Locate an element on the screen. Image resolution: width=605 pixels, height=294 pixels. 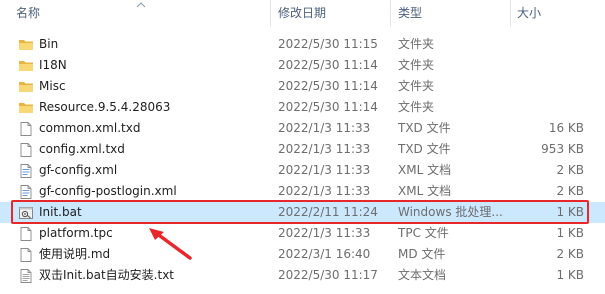
file-name: gf-config-postlogin.xml is located at coordinates (108, 191).